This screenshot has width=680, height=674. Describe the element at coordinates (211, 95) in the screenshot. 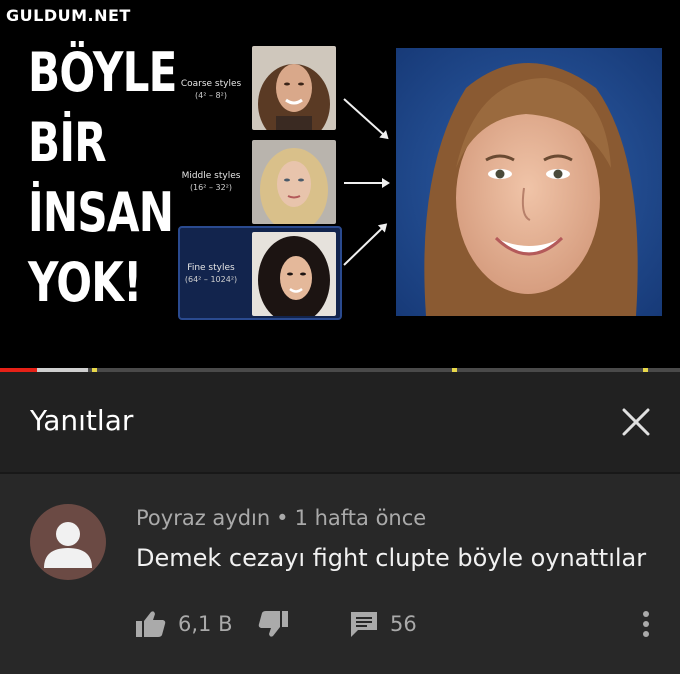

I see `coarse-styles-range: (4² – 8²)` at that location.